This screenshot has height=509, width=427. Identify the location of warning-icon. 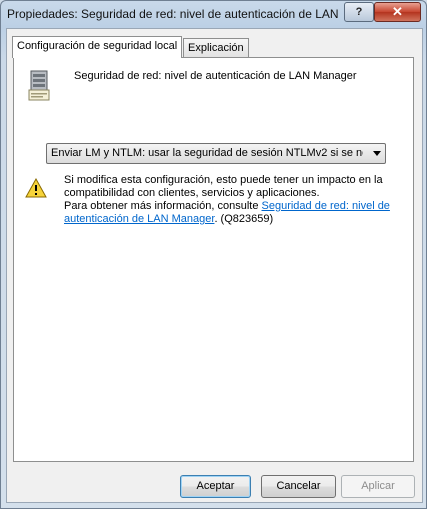
(36, 188).